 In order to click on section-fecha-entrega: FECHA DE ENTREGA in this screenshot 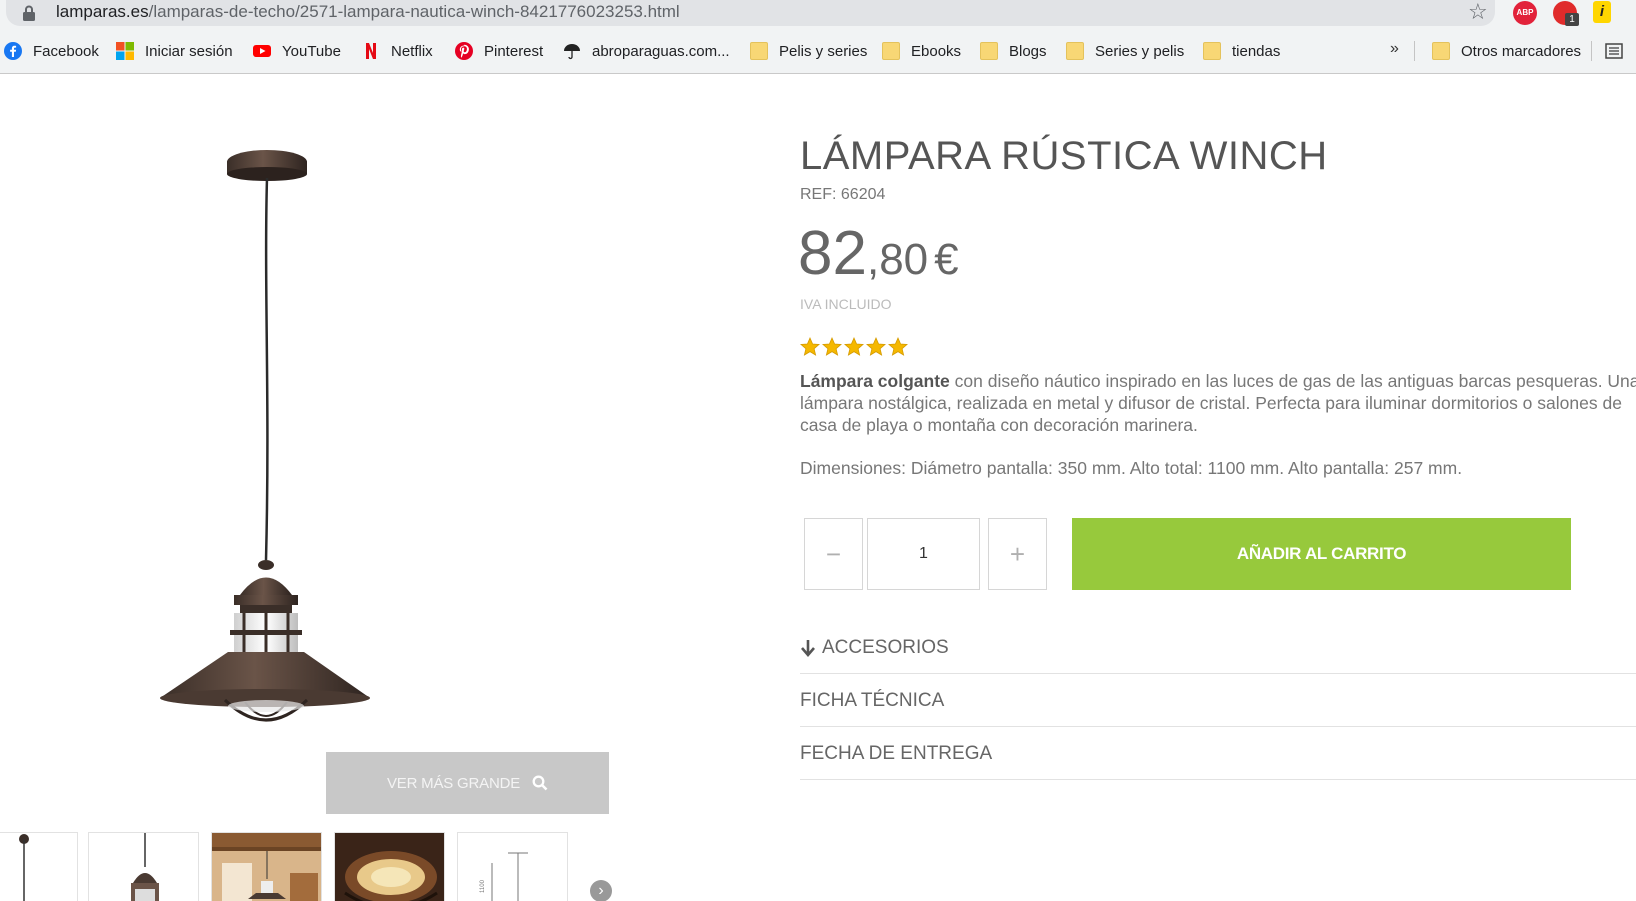, I will do `click(1218, 754)`.